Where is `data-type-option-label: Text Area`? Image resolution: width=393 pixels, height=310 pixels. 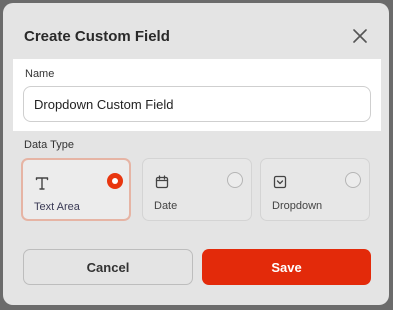 data-type-option-label: Text Area is located at coordinates (57, 207).